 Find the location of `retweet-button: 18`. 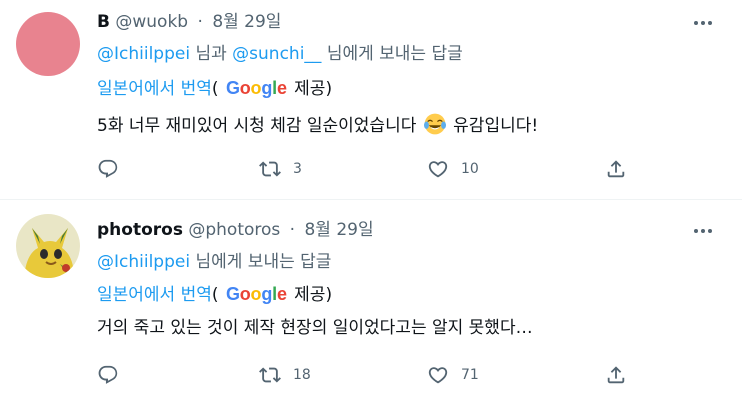

retweet-button: 18 is located at coordinates (285, 375).